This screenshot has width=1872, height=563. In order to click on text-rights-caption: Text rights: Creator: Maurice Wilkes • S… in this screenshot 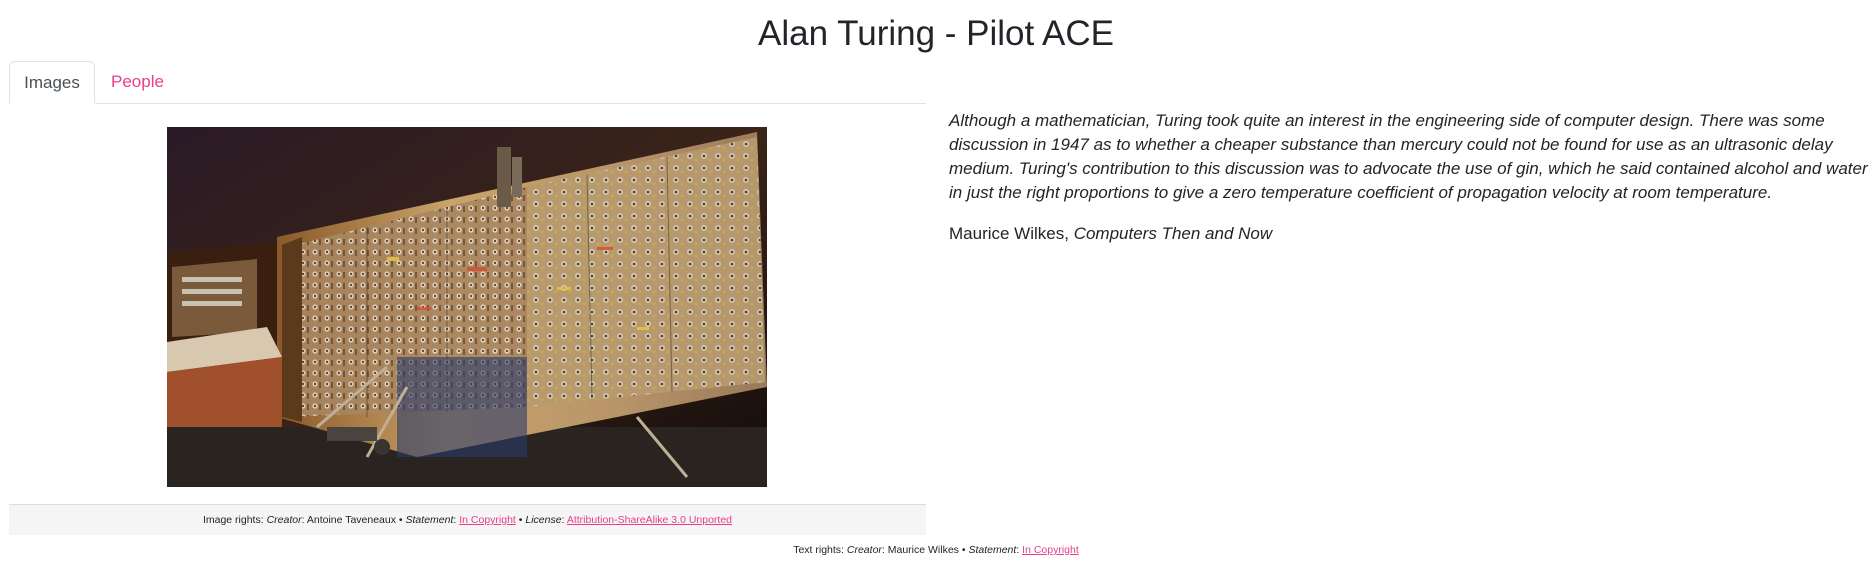, I will do `click(936, 550)`.